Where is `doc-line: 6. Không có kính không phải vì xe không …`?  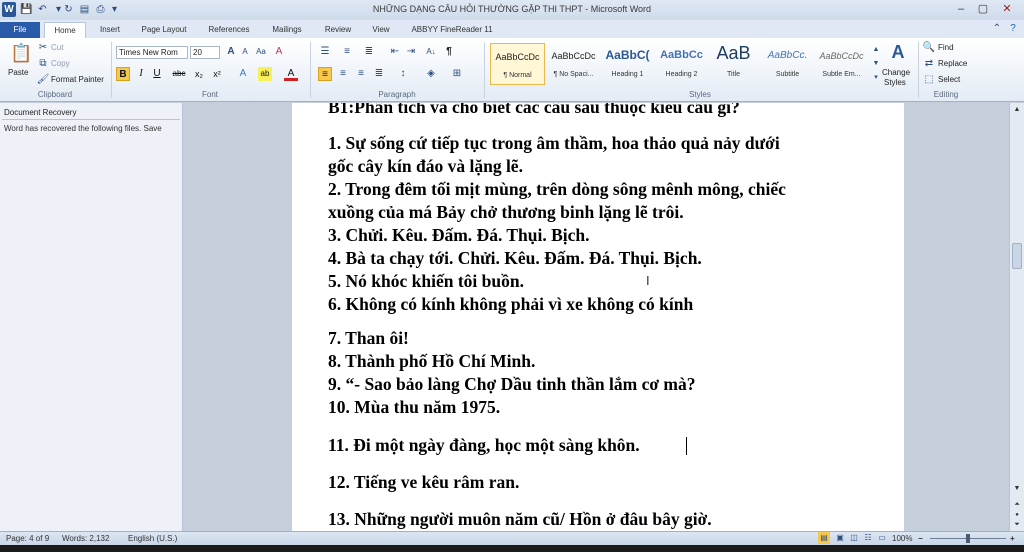 doc-line: 6. Không có kính không phải vì xe không … is located at coordinates (510, 304).